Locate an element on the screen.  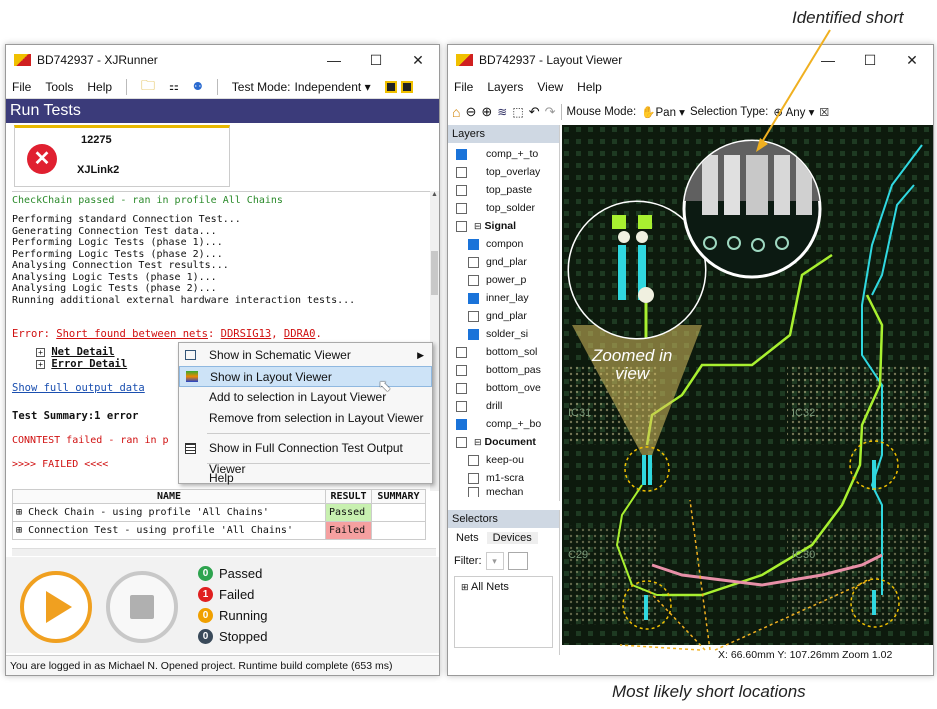
layer-row: mechan is located at coordinates (507, 492).